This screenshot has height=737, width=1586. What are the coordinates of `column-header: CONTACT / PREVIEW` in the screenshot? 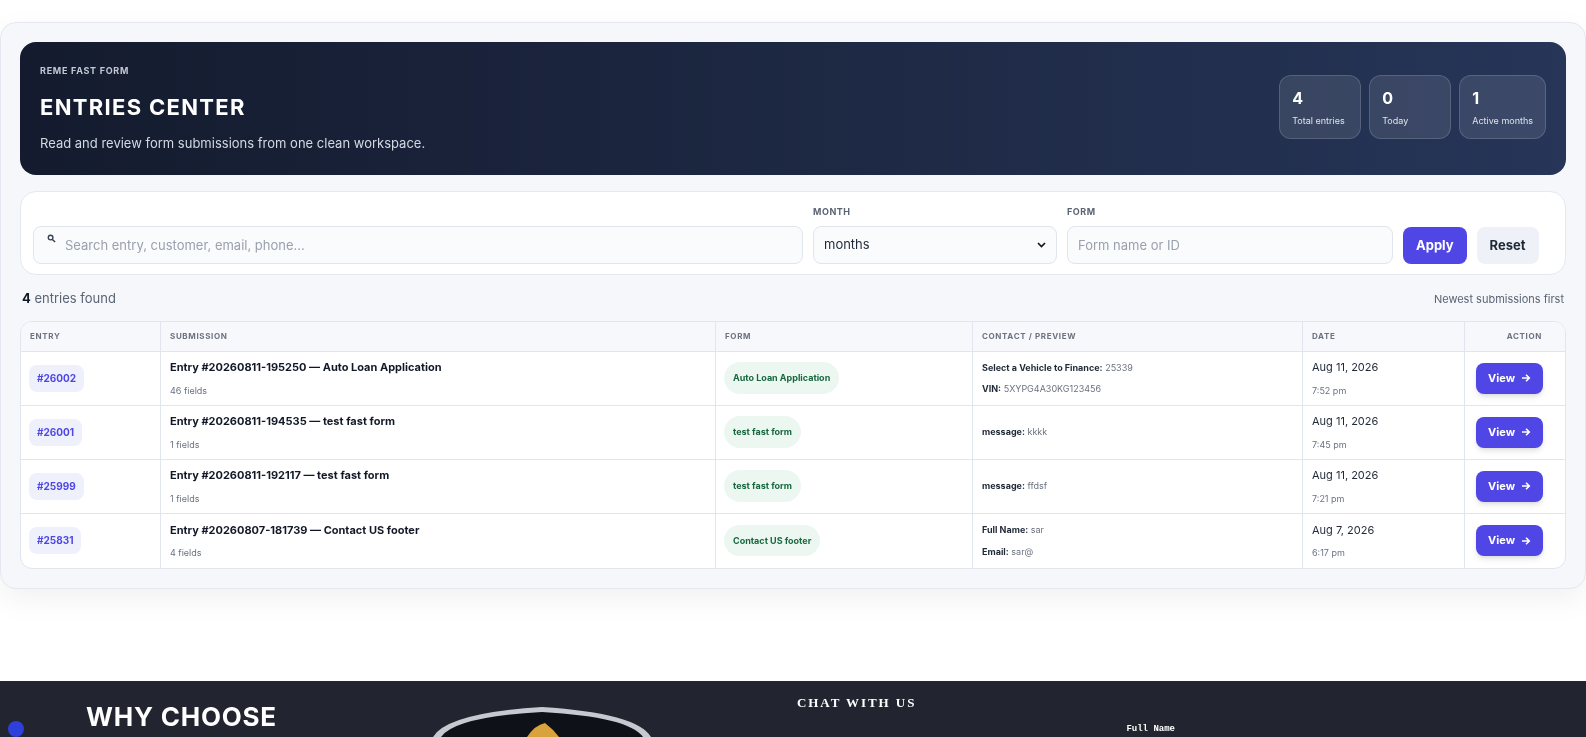 It's located at (1029, 336).